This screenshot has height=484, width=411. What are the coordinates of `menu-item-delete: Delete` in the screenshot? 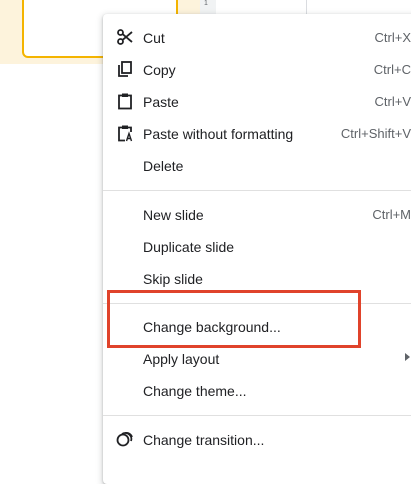 It's located at (257, 166).